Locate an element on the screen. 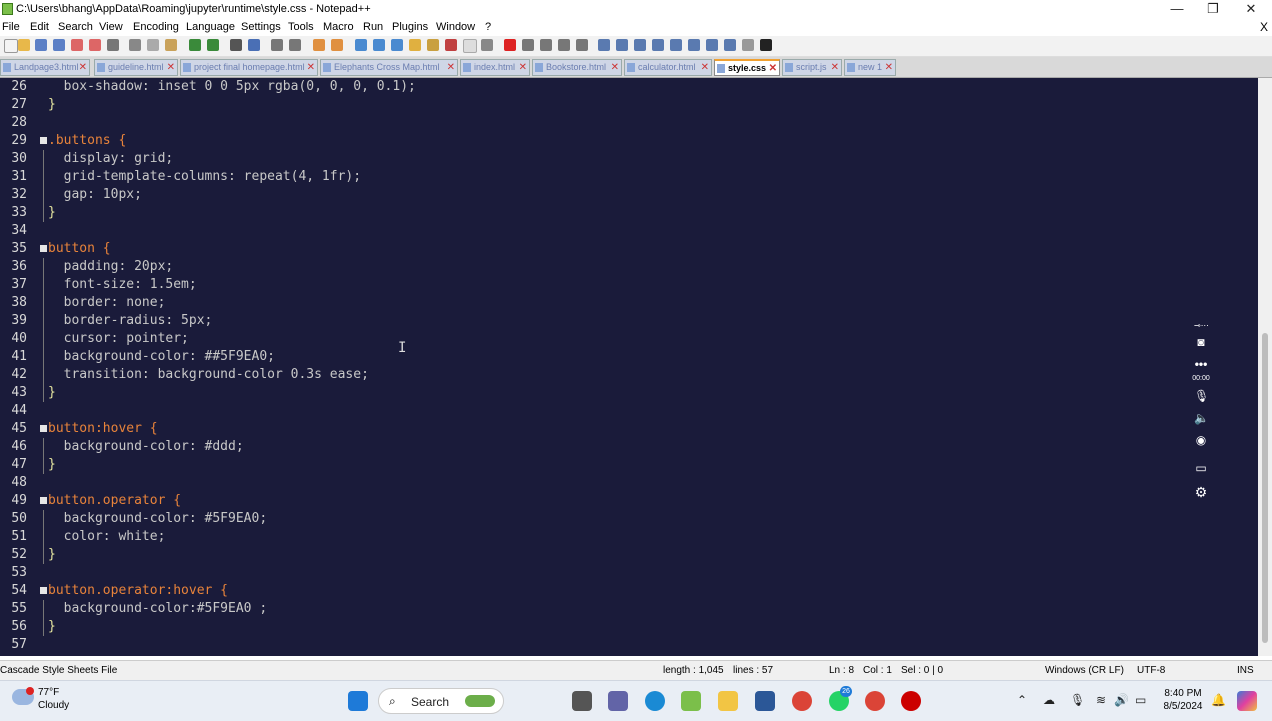  maximize-button: ❐ is located at coordinates (1213, 9).